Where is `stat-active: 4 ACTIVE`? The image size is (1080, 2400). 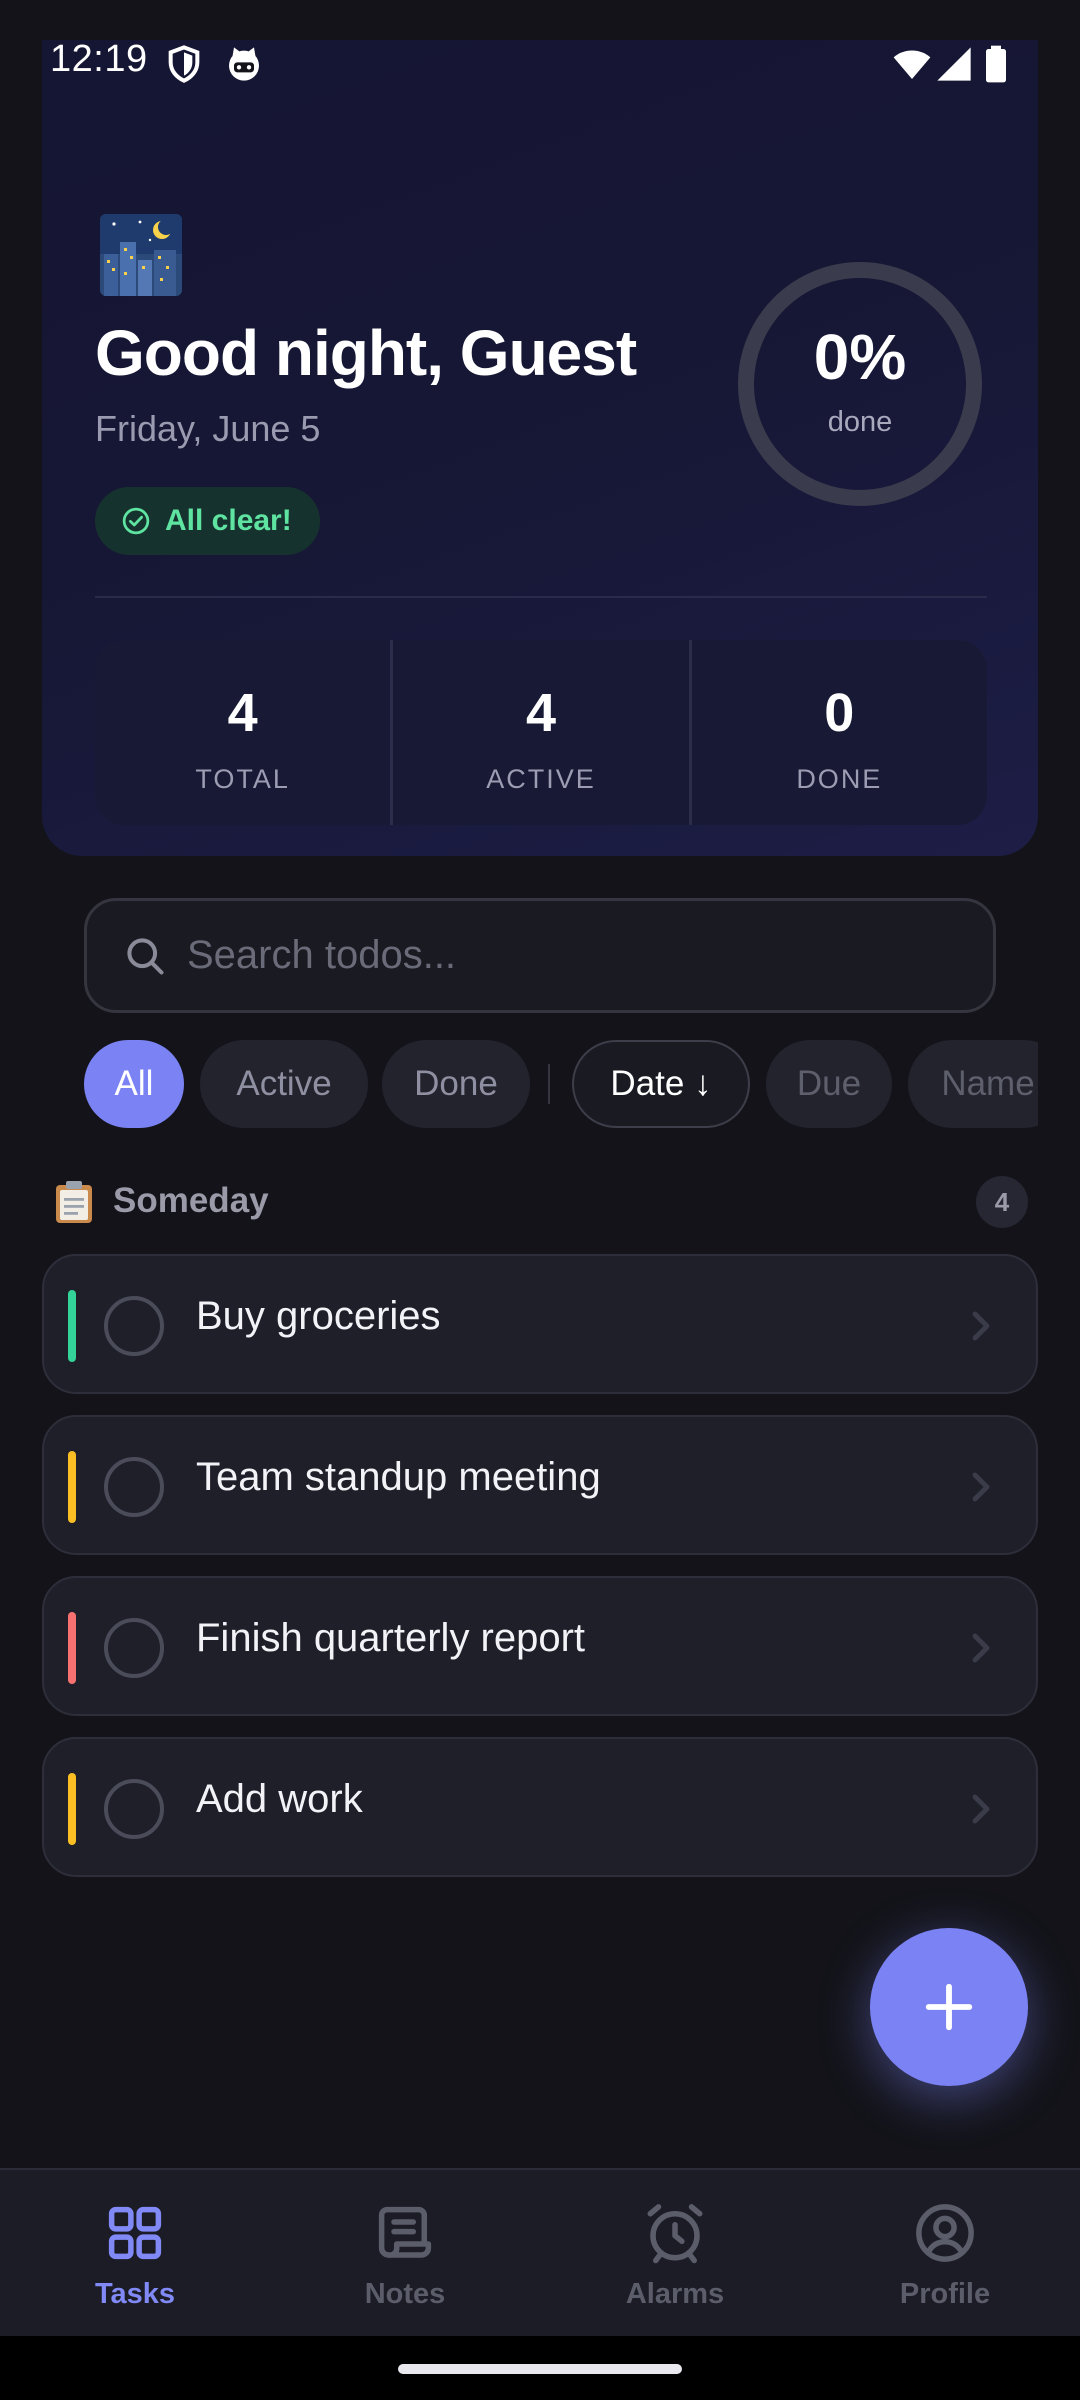 stat-active: 4 ACTIVE is located at coordinates (542, 732).